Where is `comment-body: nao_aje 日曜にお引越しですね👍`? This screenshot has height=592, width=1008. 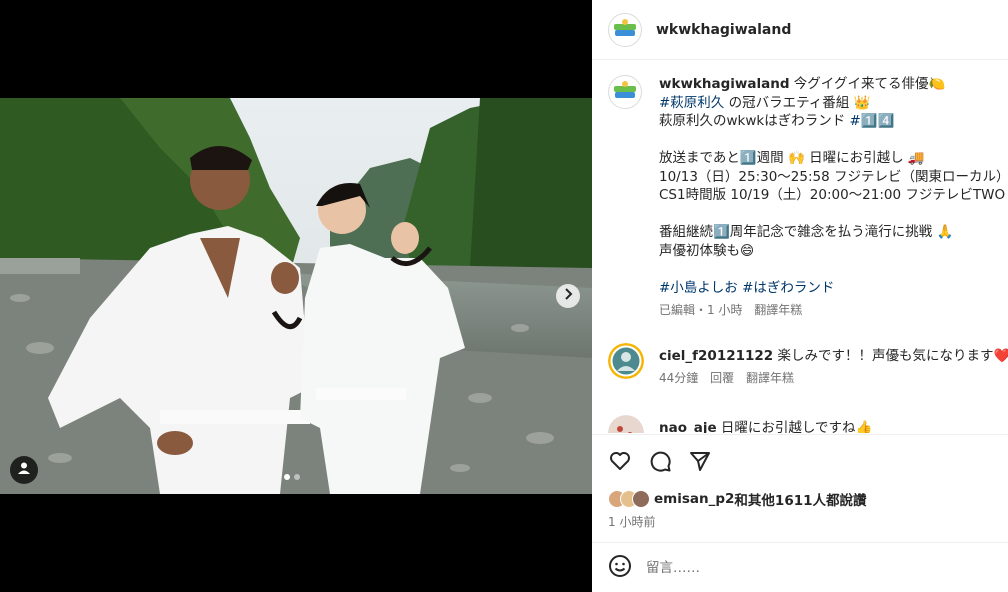 comment-body: nao_aje 日曜にお引越しですね👍 is located at coordinates (829, 426).